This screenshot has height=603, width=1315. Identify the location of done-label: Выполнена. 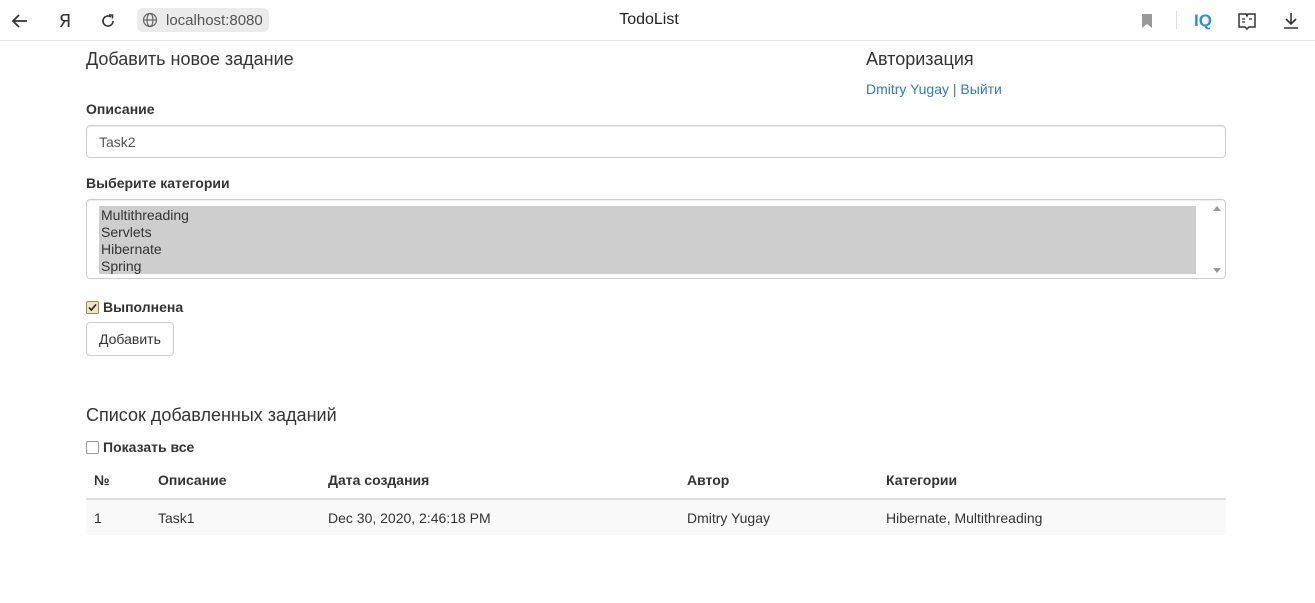
(143, 307).